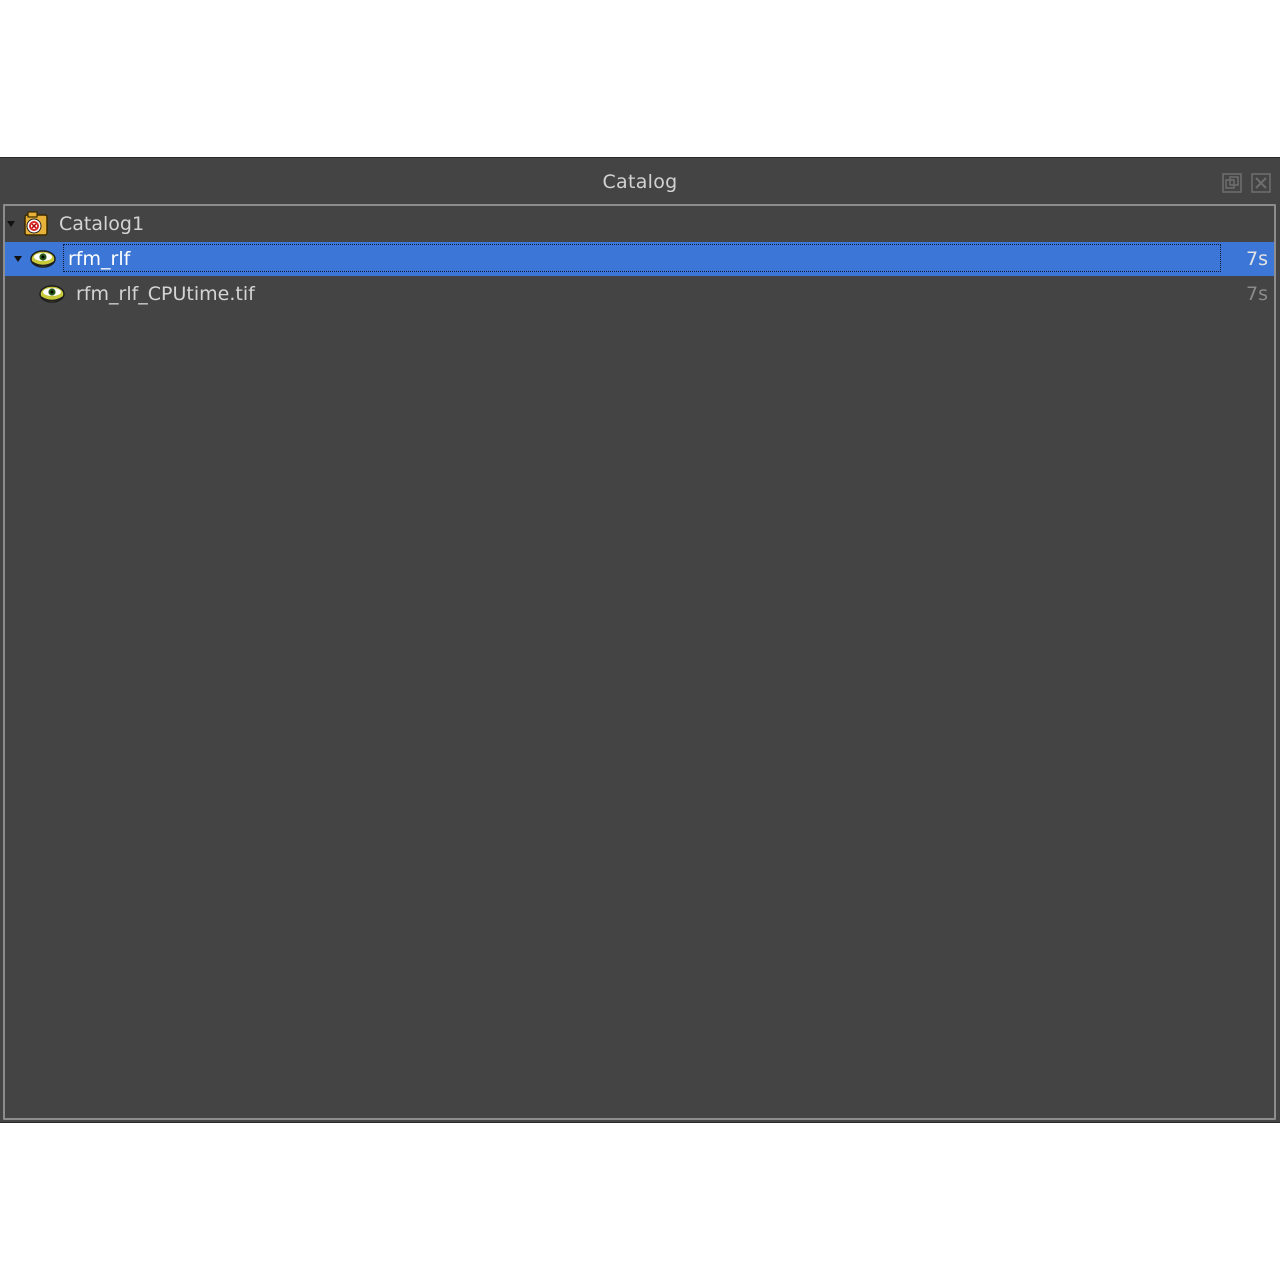 The width and height of the screenshot is (1280, 1280). Describe the element at coordinates (36, 223) in the screenshot. I see `catalog-icon` at that location.